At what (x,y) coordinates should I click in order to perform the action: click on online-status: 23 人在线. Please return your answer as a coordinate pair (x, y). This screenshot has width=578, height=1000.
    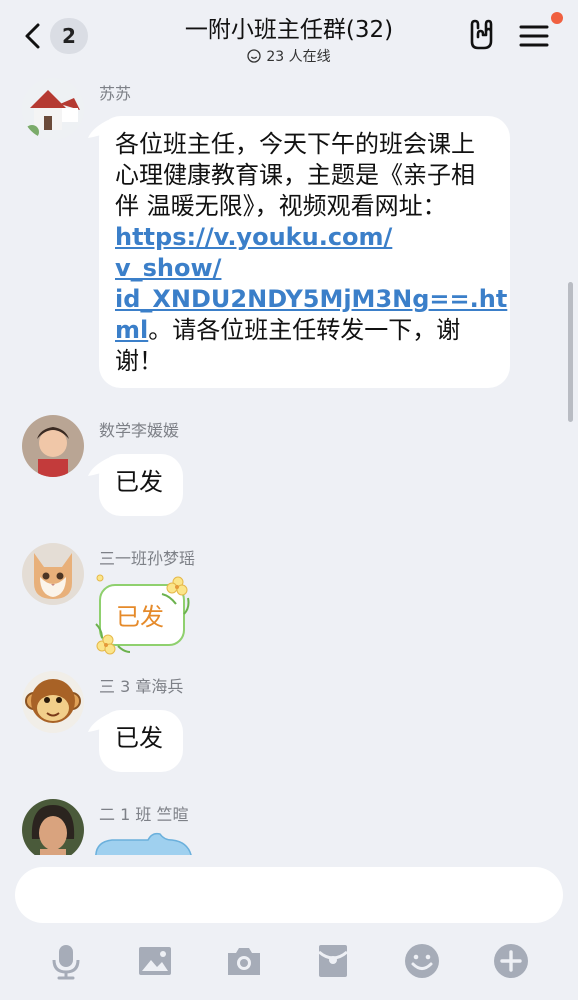
    Looking at the image, I should click on (289, 56).